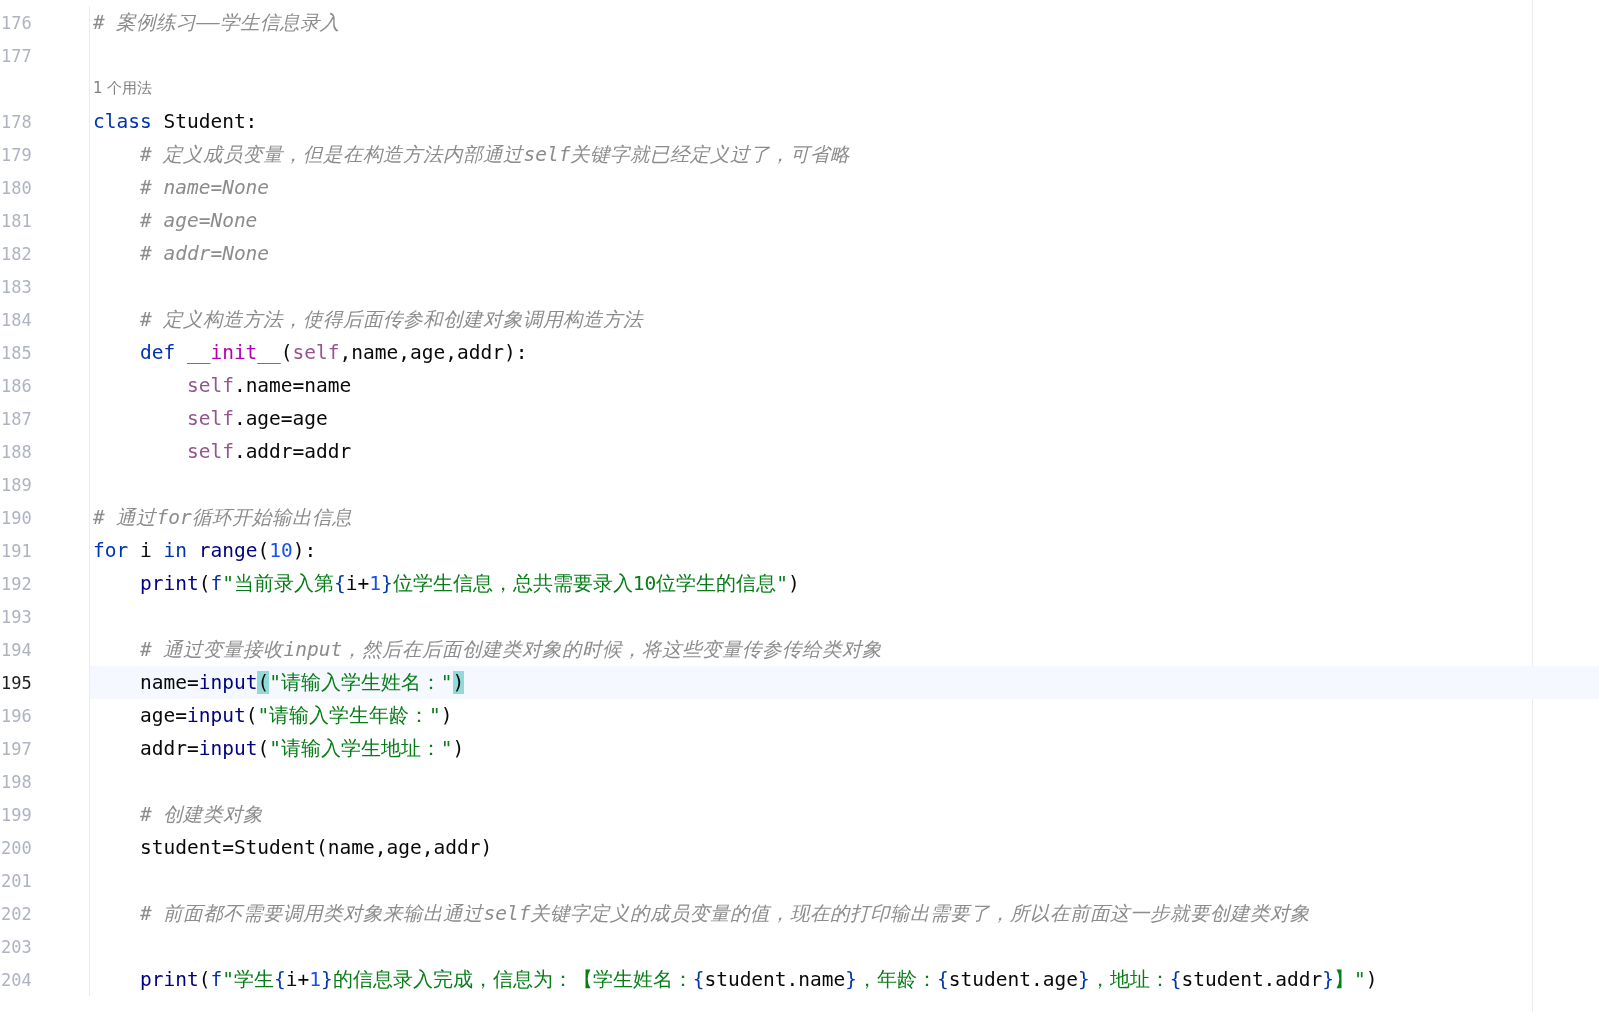  What do you see at coordinates (469, 584) in the screenshot?
I see `code-line: print(f"当前录入第{i+1}位学生信息，总共需要录入10位学生的信息")` at bounding box center [469, 584].